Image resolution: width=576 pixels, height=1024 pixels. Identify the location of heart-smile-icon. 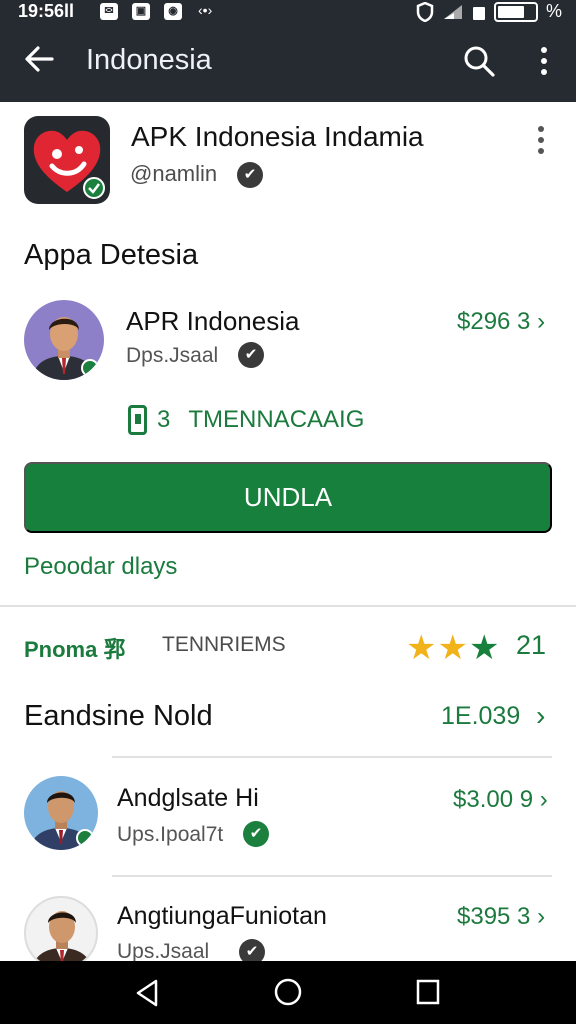
(69, 164).